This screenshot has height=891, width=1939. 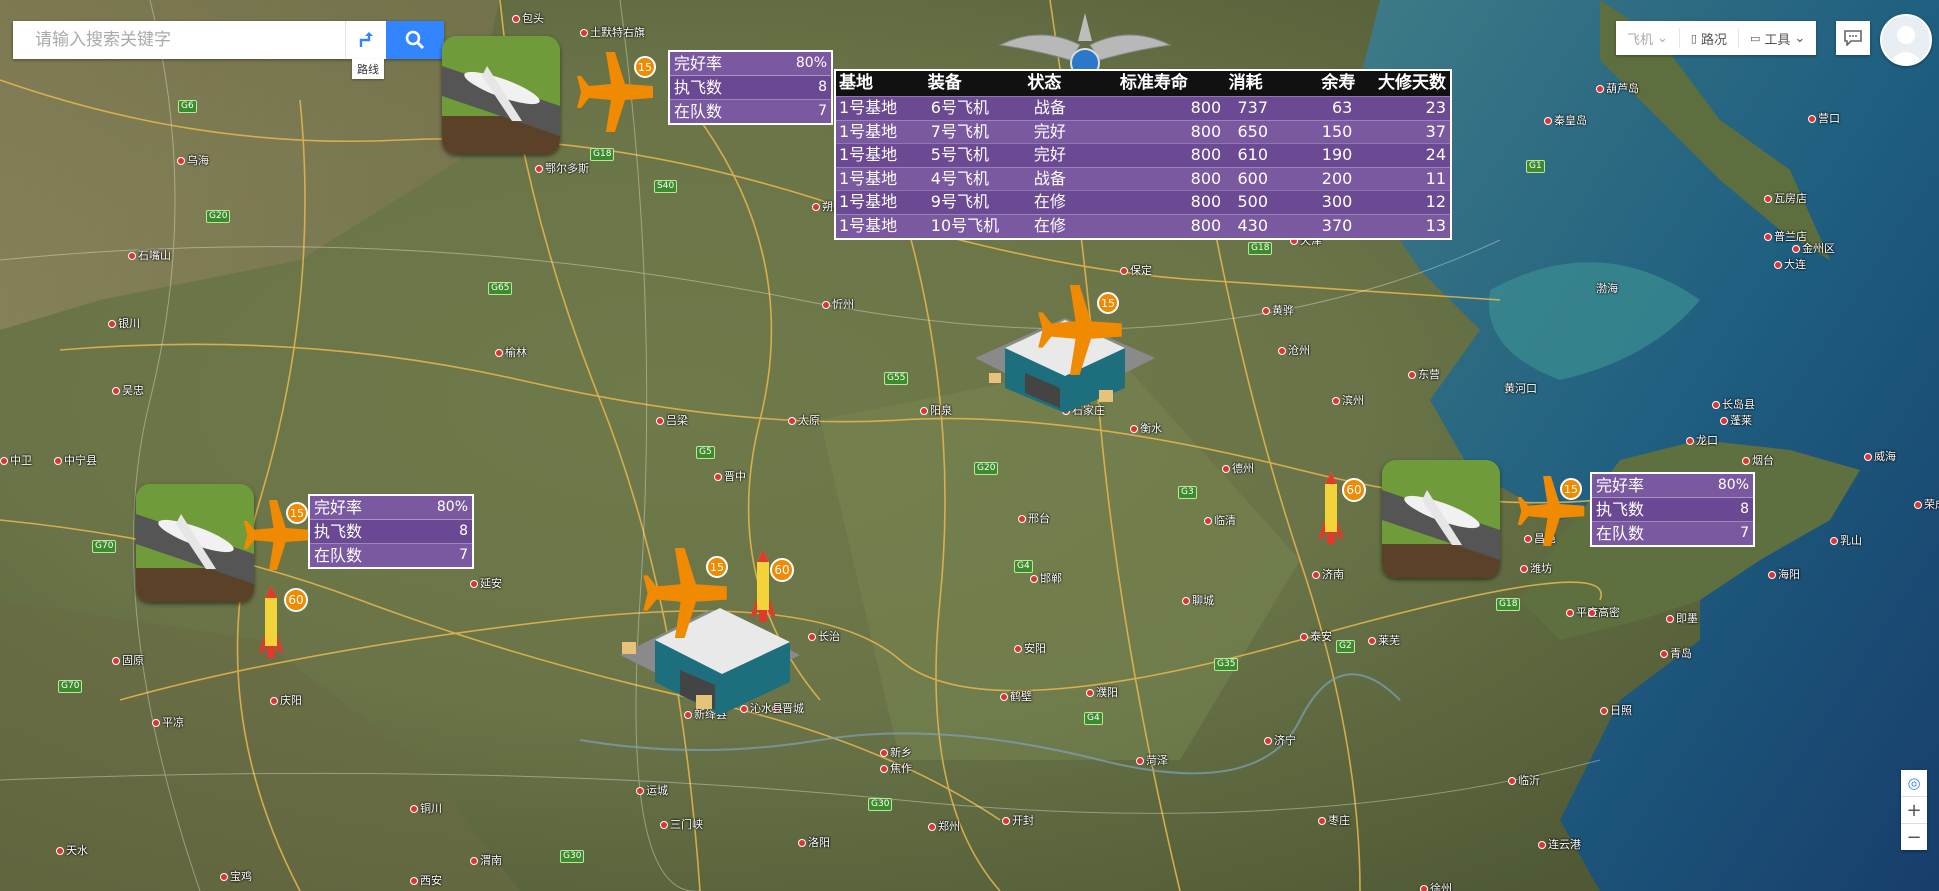 What do you see at coordinates (896, 768) in the screenshot?
I see `city-label: 焦作` at bounding box center [896, 768].